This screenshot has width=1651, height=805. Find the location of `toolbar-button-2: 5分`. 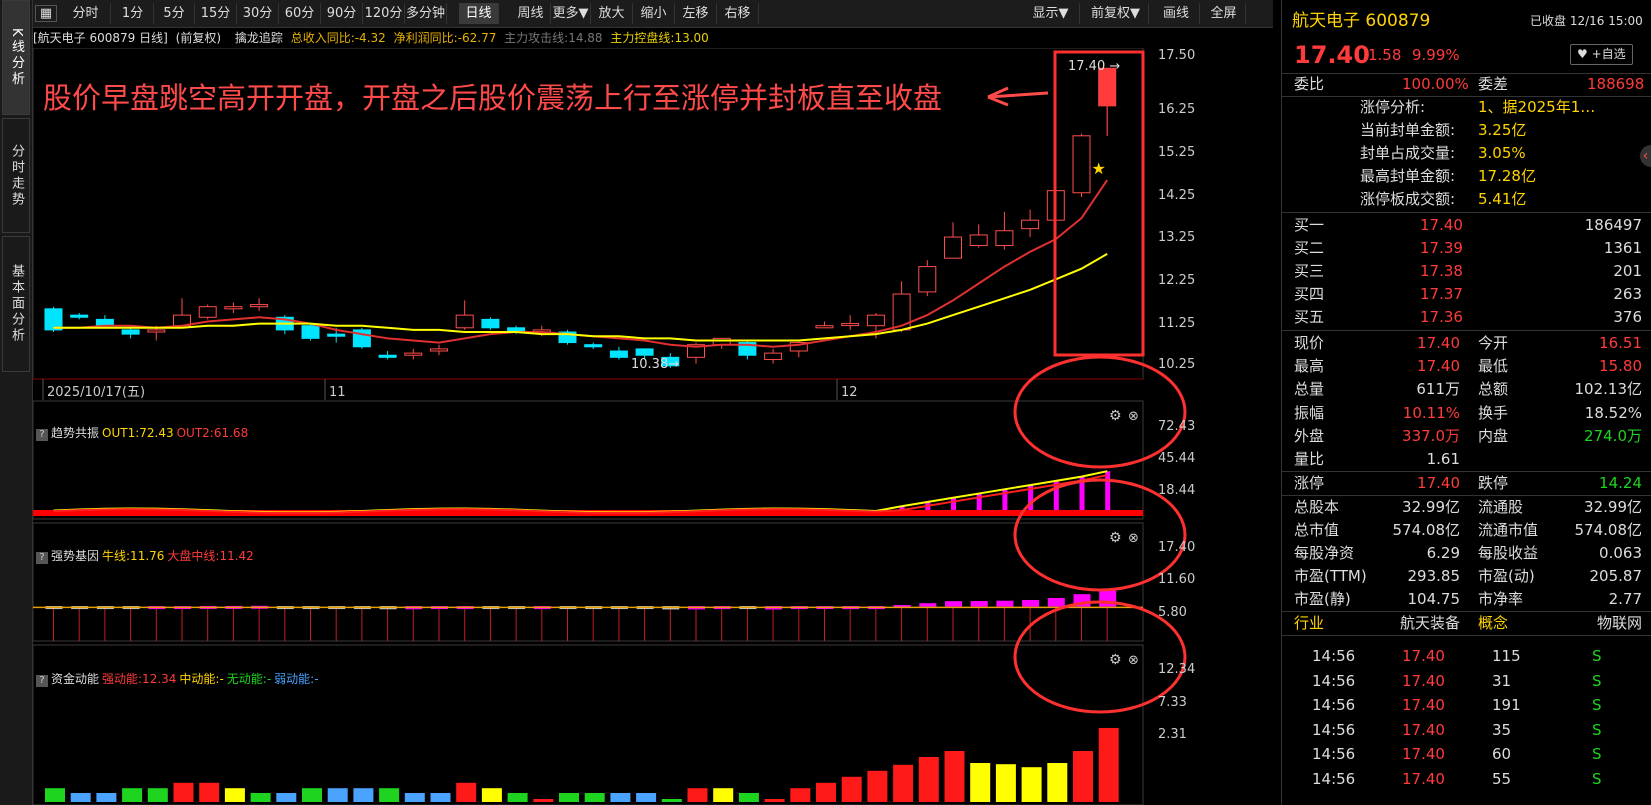

toolbar-button-2: 5分 is located at coordinates (174, 13).